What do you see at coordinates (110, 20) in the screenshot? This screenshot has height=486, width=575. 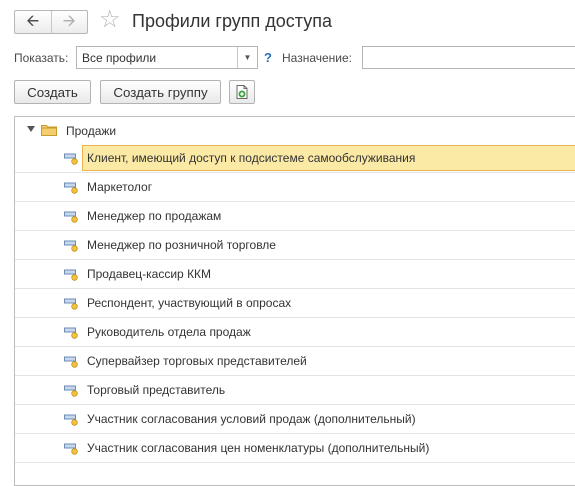 I see `star-icon: ☆` at bounding box center [110, 20].